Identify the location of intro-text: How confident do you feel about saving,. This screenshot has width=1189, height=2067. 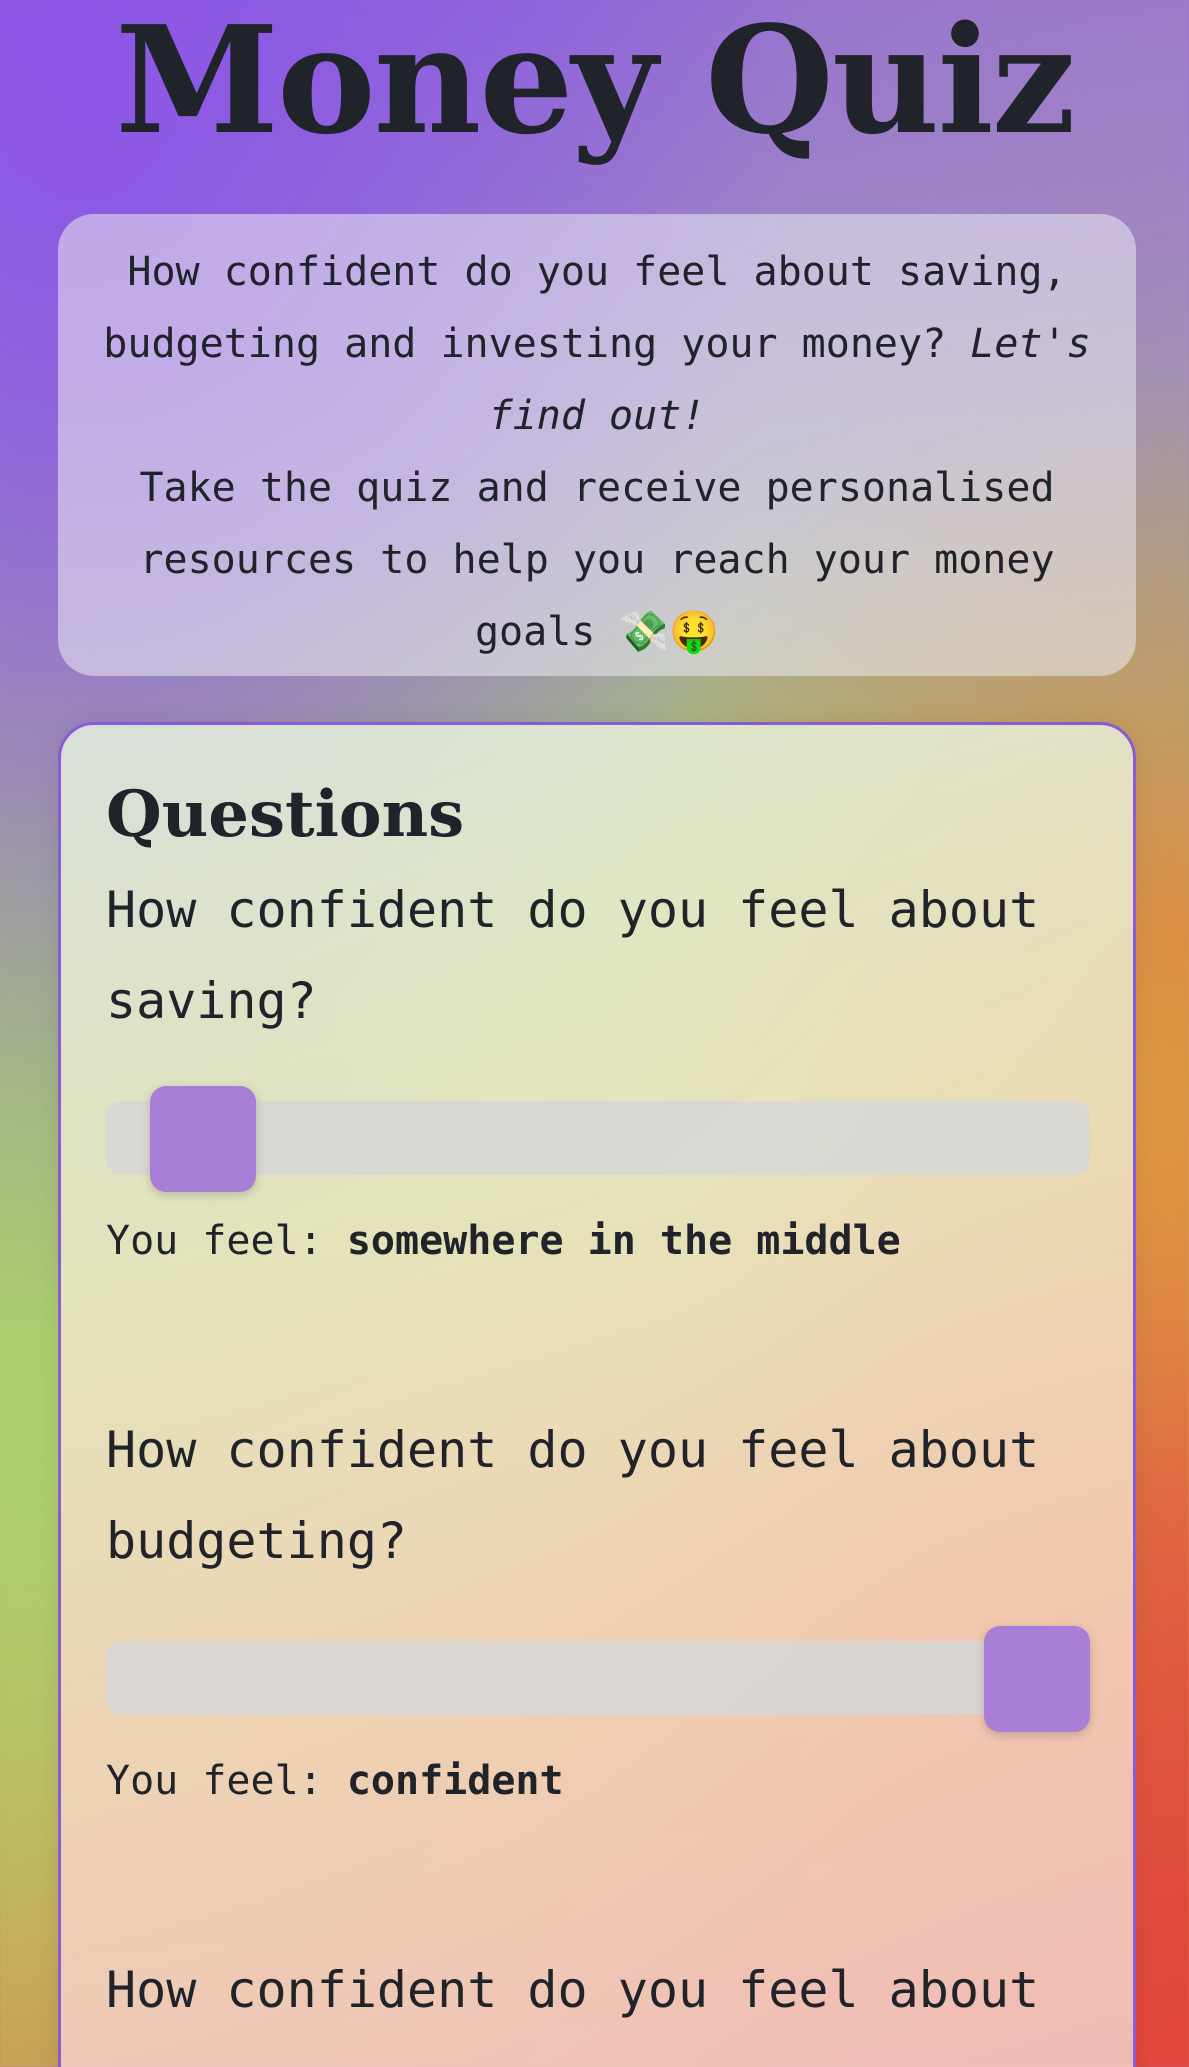
(597, 272).